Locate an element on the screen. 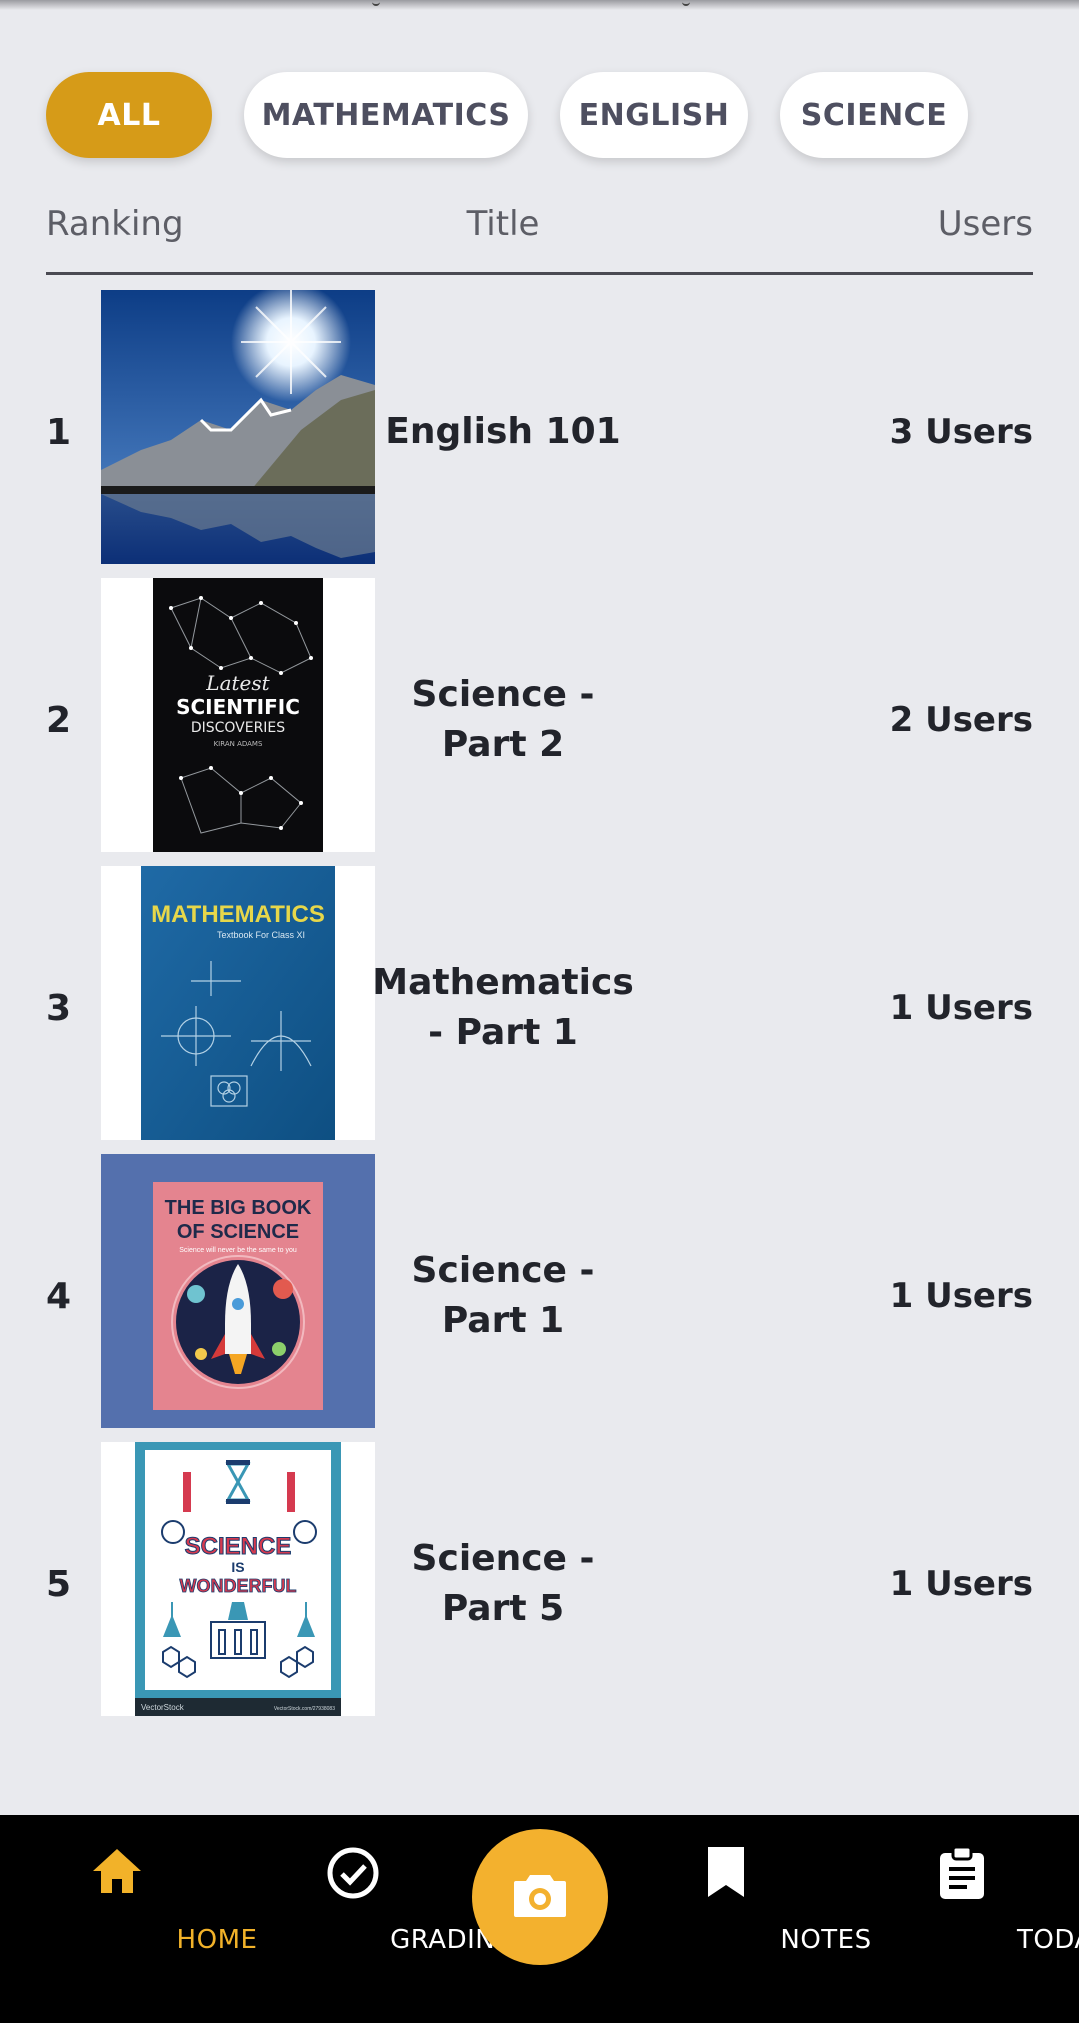  svg-text: THE BIG BOOK is located at coordinates (238, 1208).